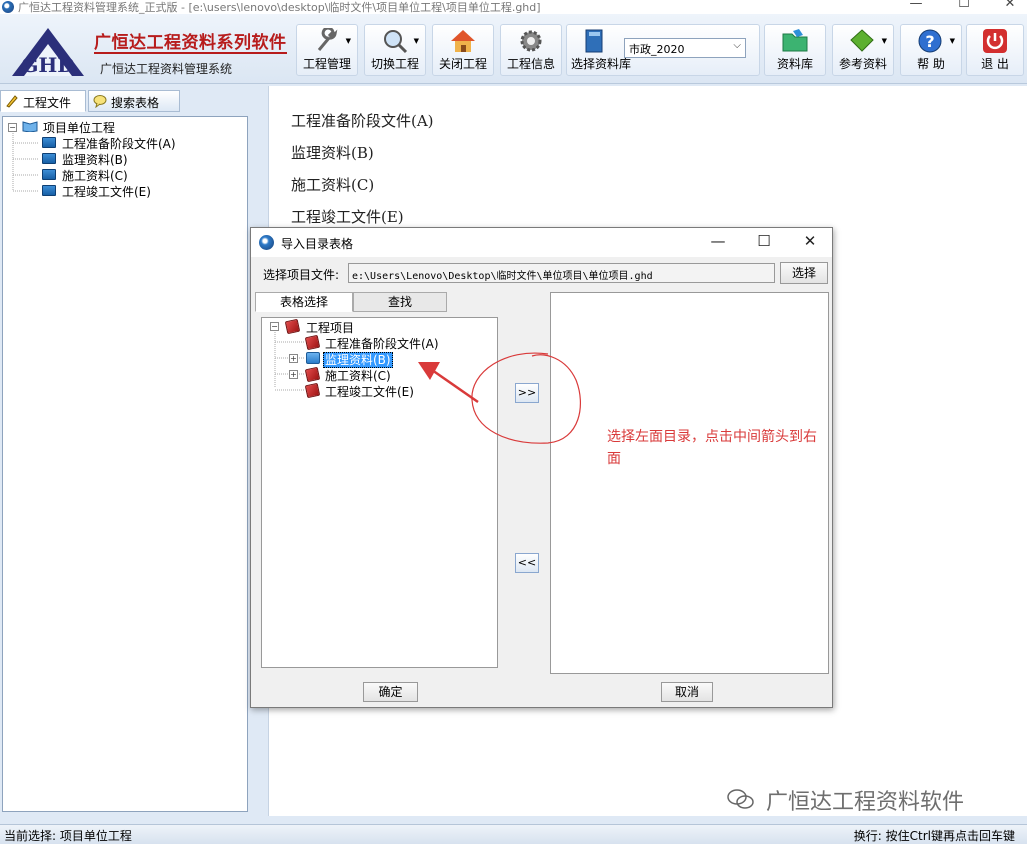 The width and height of the screenshot is (1027, 844). I want to click on move-left-button: <<, so click(527, 563).